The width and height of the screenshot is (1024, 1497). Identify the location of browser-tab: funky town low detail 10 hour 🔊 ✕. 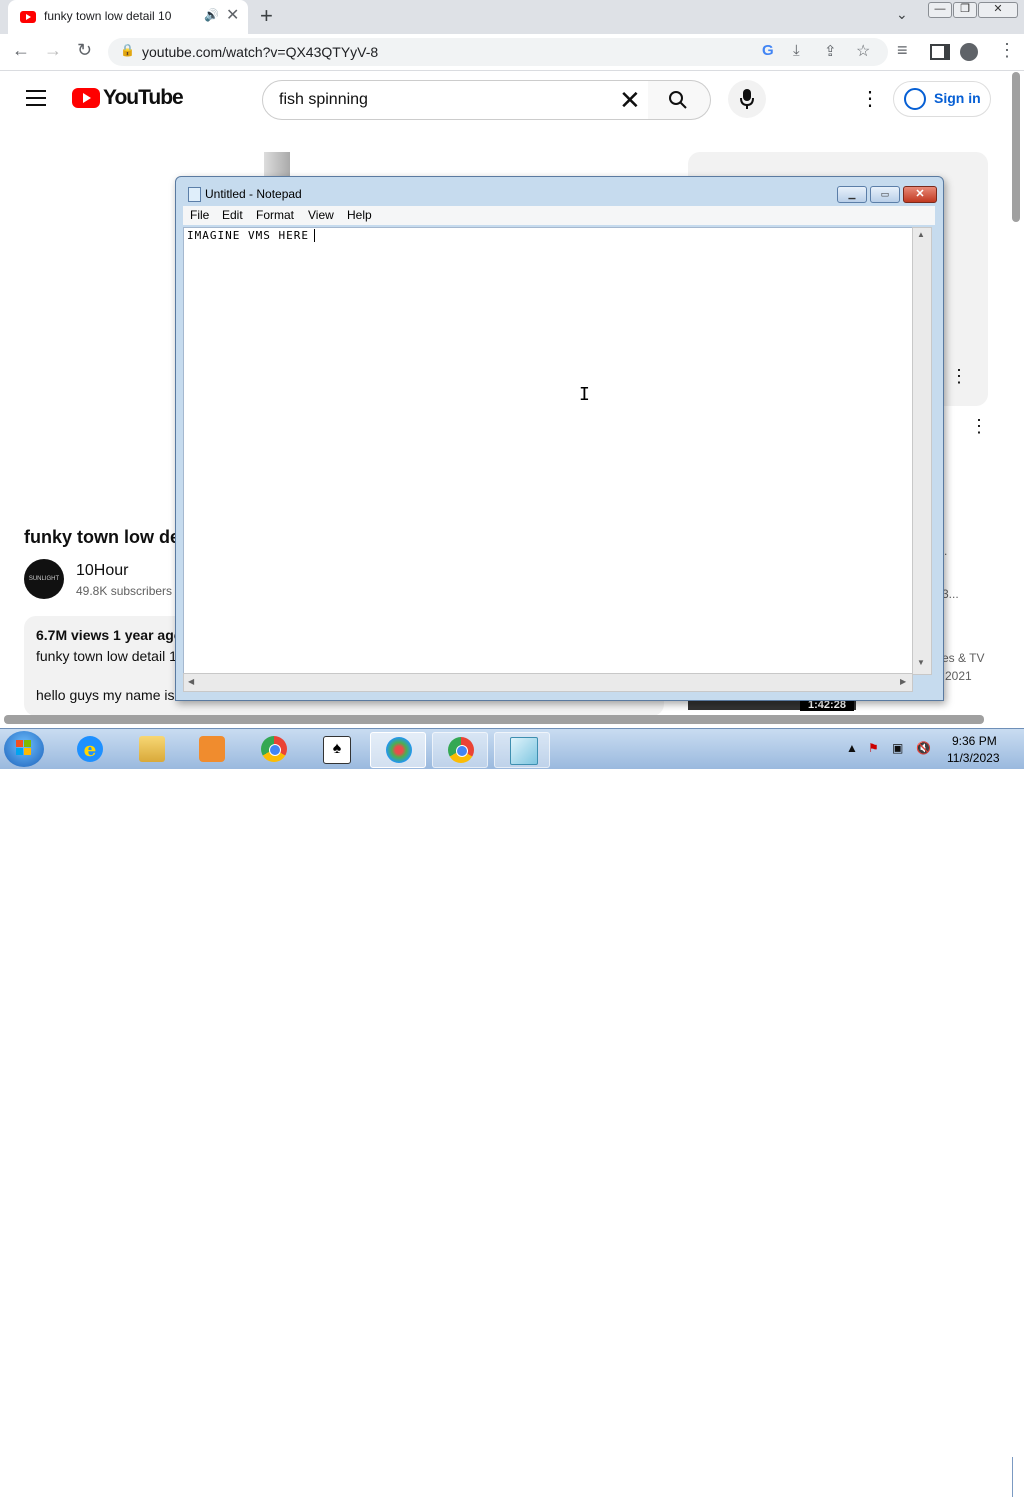
(128, 17).